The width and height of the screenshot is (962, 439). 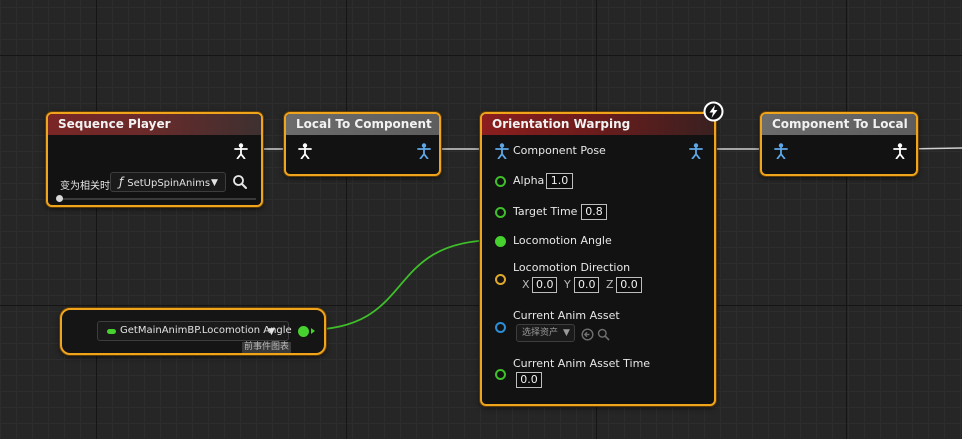 I want to click on current-anim-asset-time-label: Current Anim Asset Time, so click(x=582, y=363).